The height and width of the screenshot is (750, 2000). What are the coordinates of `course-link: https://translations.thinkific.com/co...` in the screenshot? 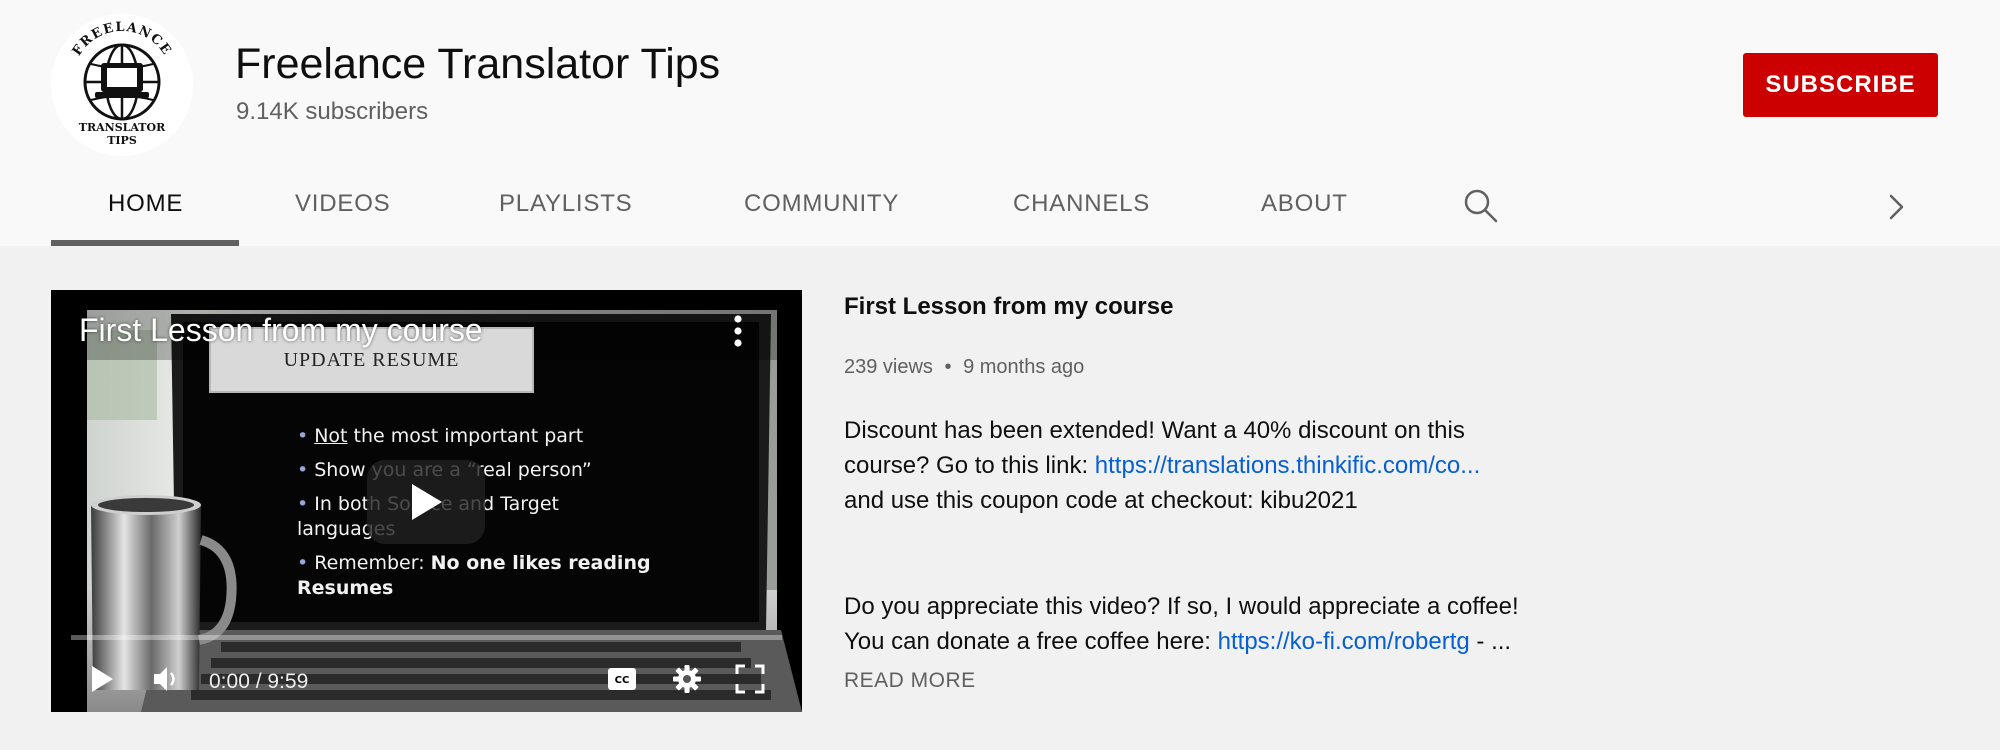 It's located at (1288, 465).